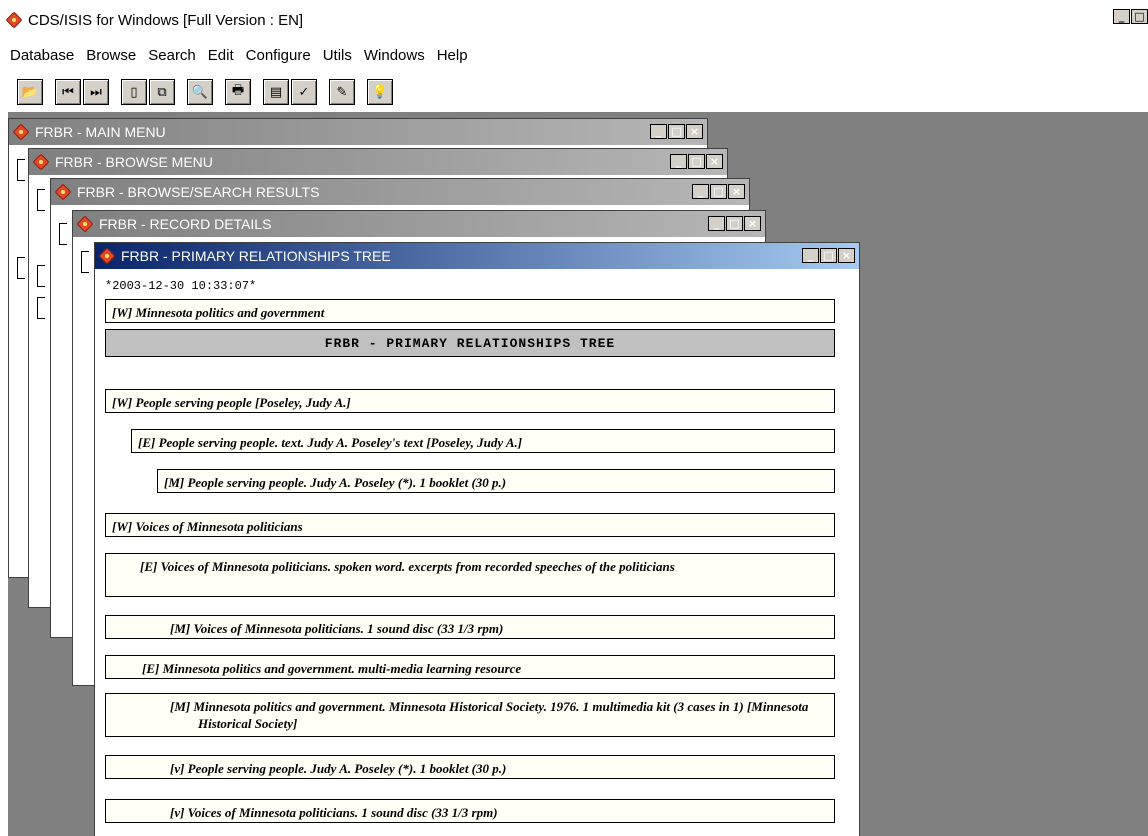  I want to click on lightbulb-icon: 💡, so click(380, 92).